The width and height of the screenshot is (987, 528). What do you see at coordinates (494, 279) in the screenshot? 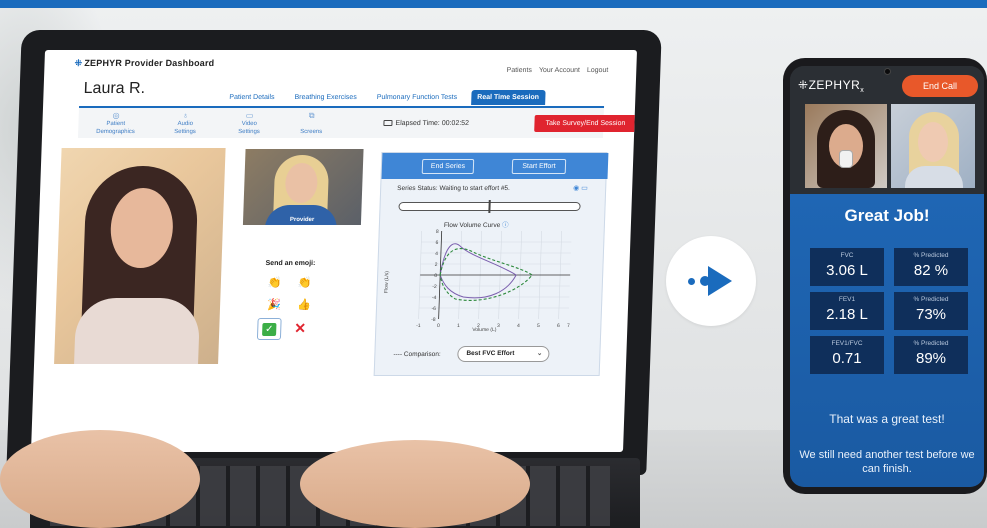
I see `flow-volume-chart: 8 6 4 2 0 -2 -4 -6 -8 -1 0 1 2 3 4 5 6 7` at bounding box center [494, 279].